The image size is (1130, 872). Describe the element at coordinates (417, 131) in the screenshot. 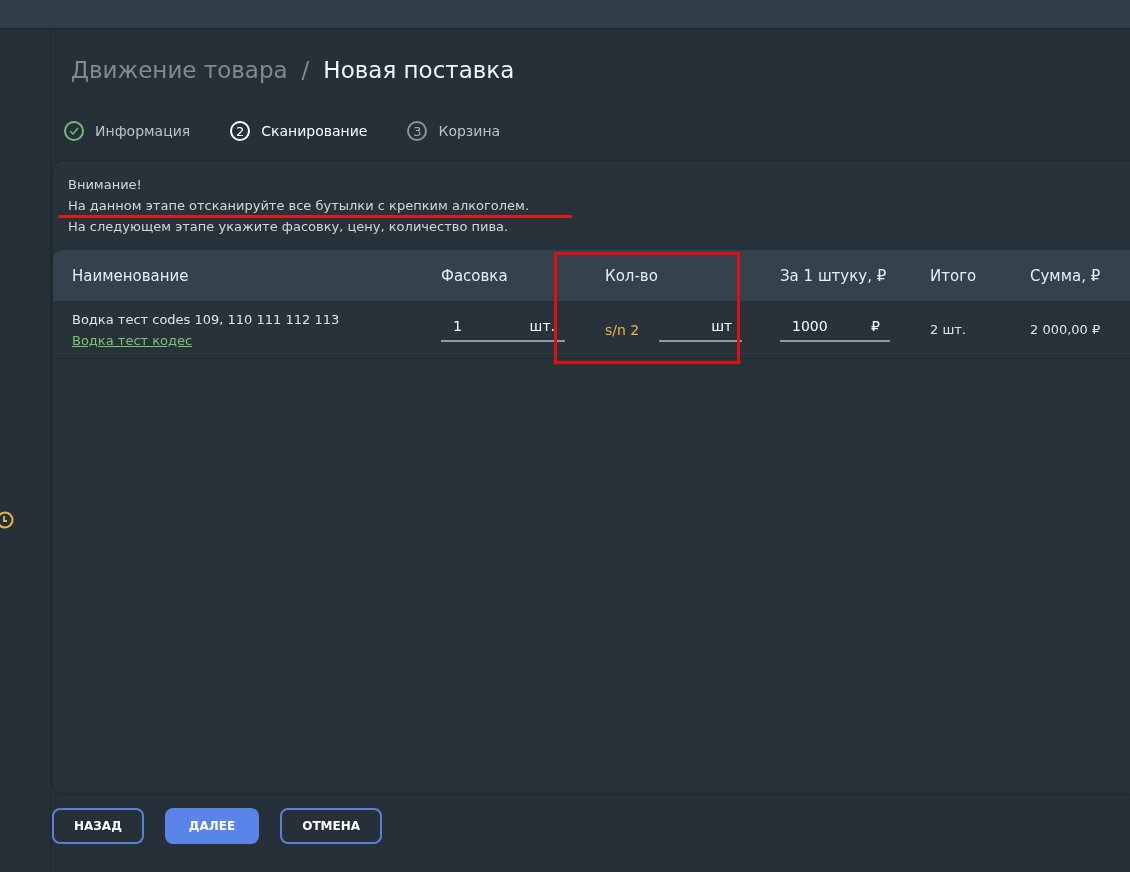

I see `step-number: 3` at that location.